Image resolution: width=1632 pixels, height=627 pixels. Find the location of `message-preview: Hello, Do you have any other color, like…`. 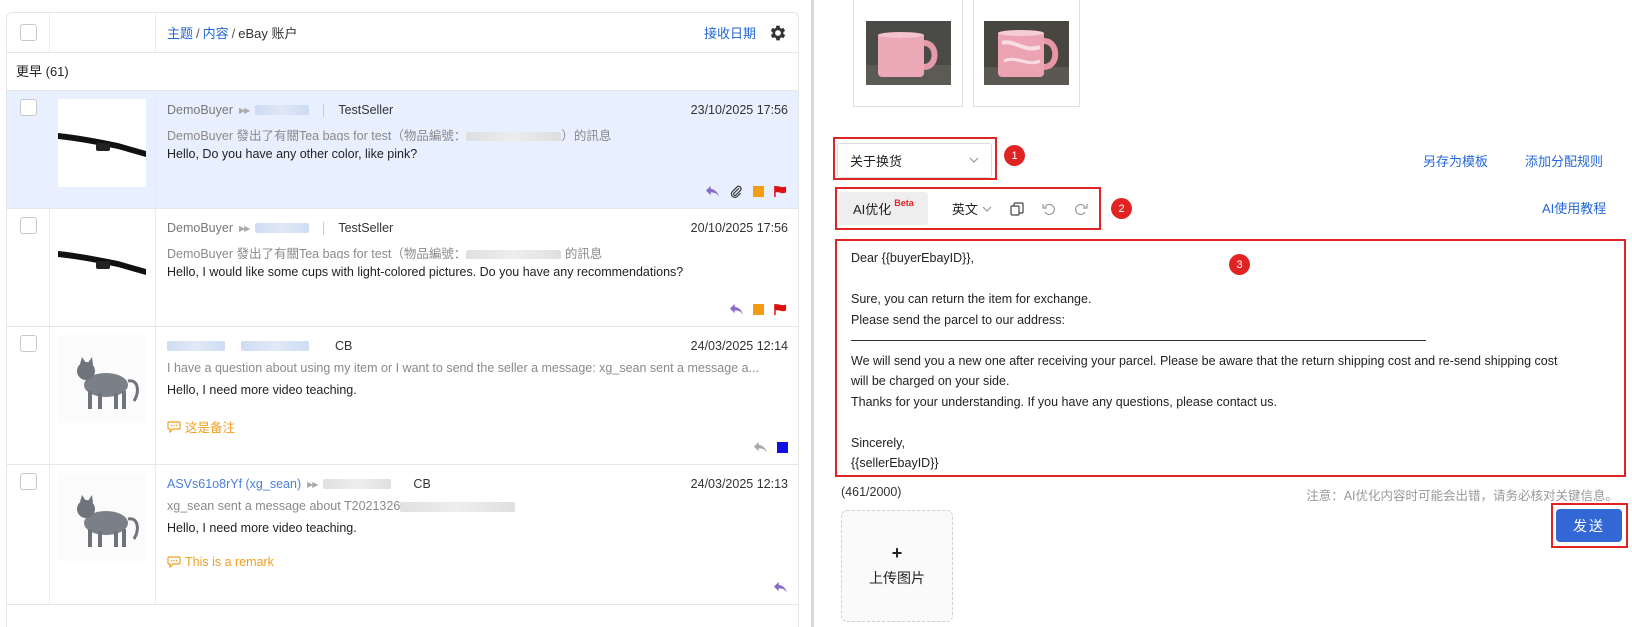

message-preview: Hello, Do you have any other color, like… is located at coordinates (292, 154).